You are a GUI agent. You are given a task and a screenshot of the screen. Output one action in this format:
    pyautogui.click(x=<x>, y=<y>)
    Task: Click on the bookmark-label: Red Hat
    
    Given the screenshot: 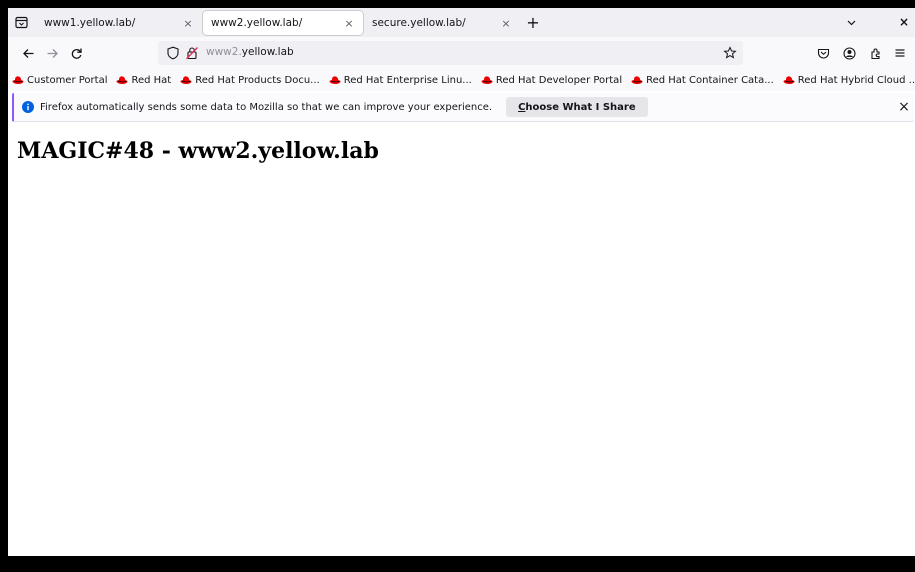 What is the action you would take?
    pyautogui.click(x=151, y=80)
    